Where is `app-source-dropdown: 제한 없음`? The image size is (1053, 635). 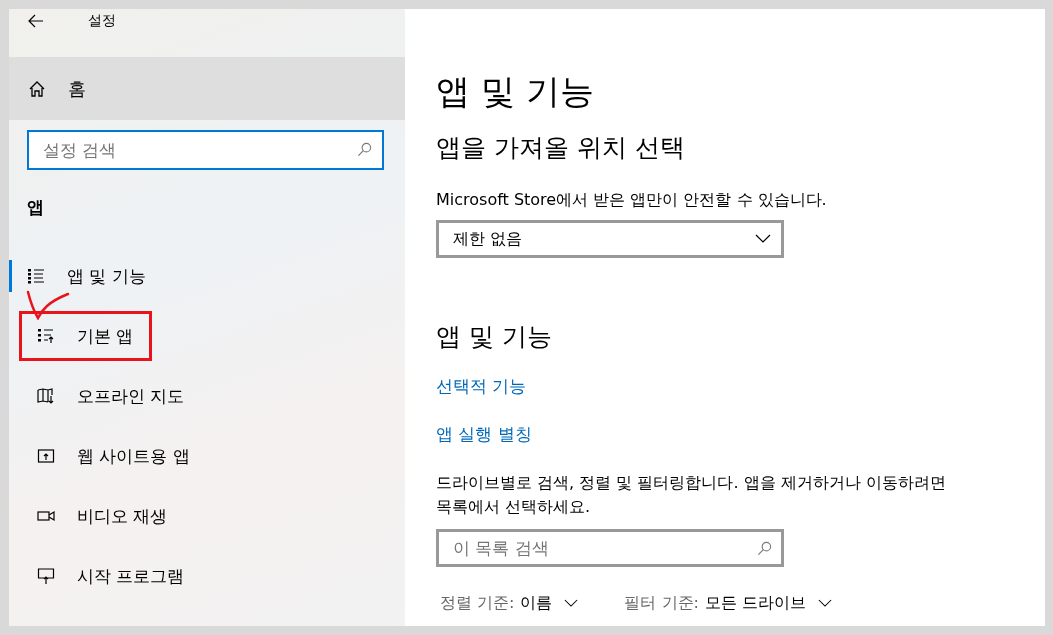 app-source-dropdown: 제한 없음 is located at coordinates (610, 239).